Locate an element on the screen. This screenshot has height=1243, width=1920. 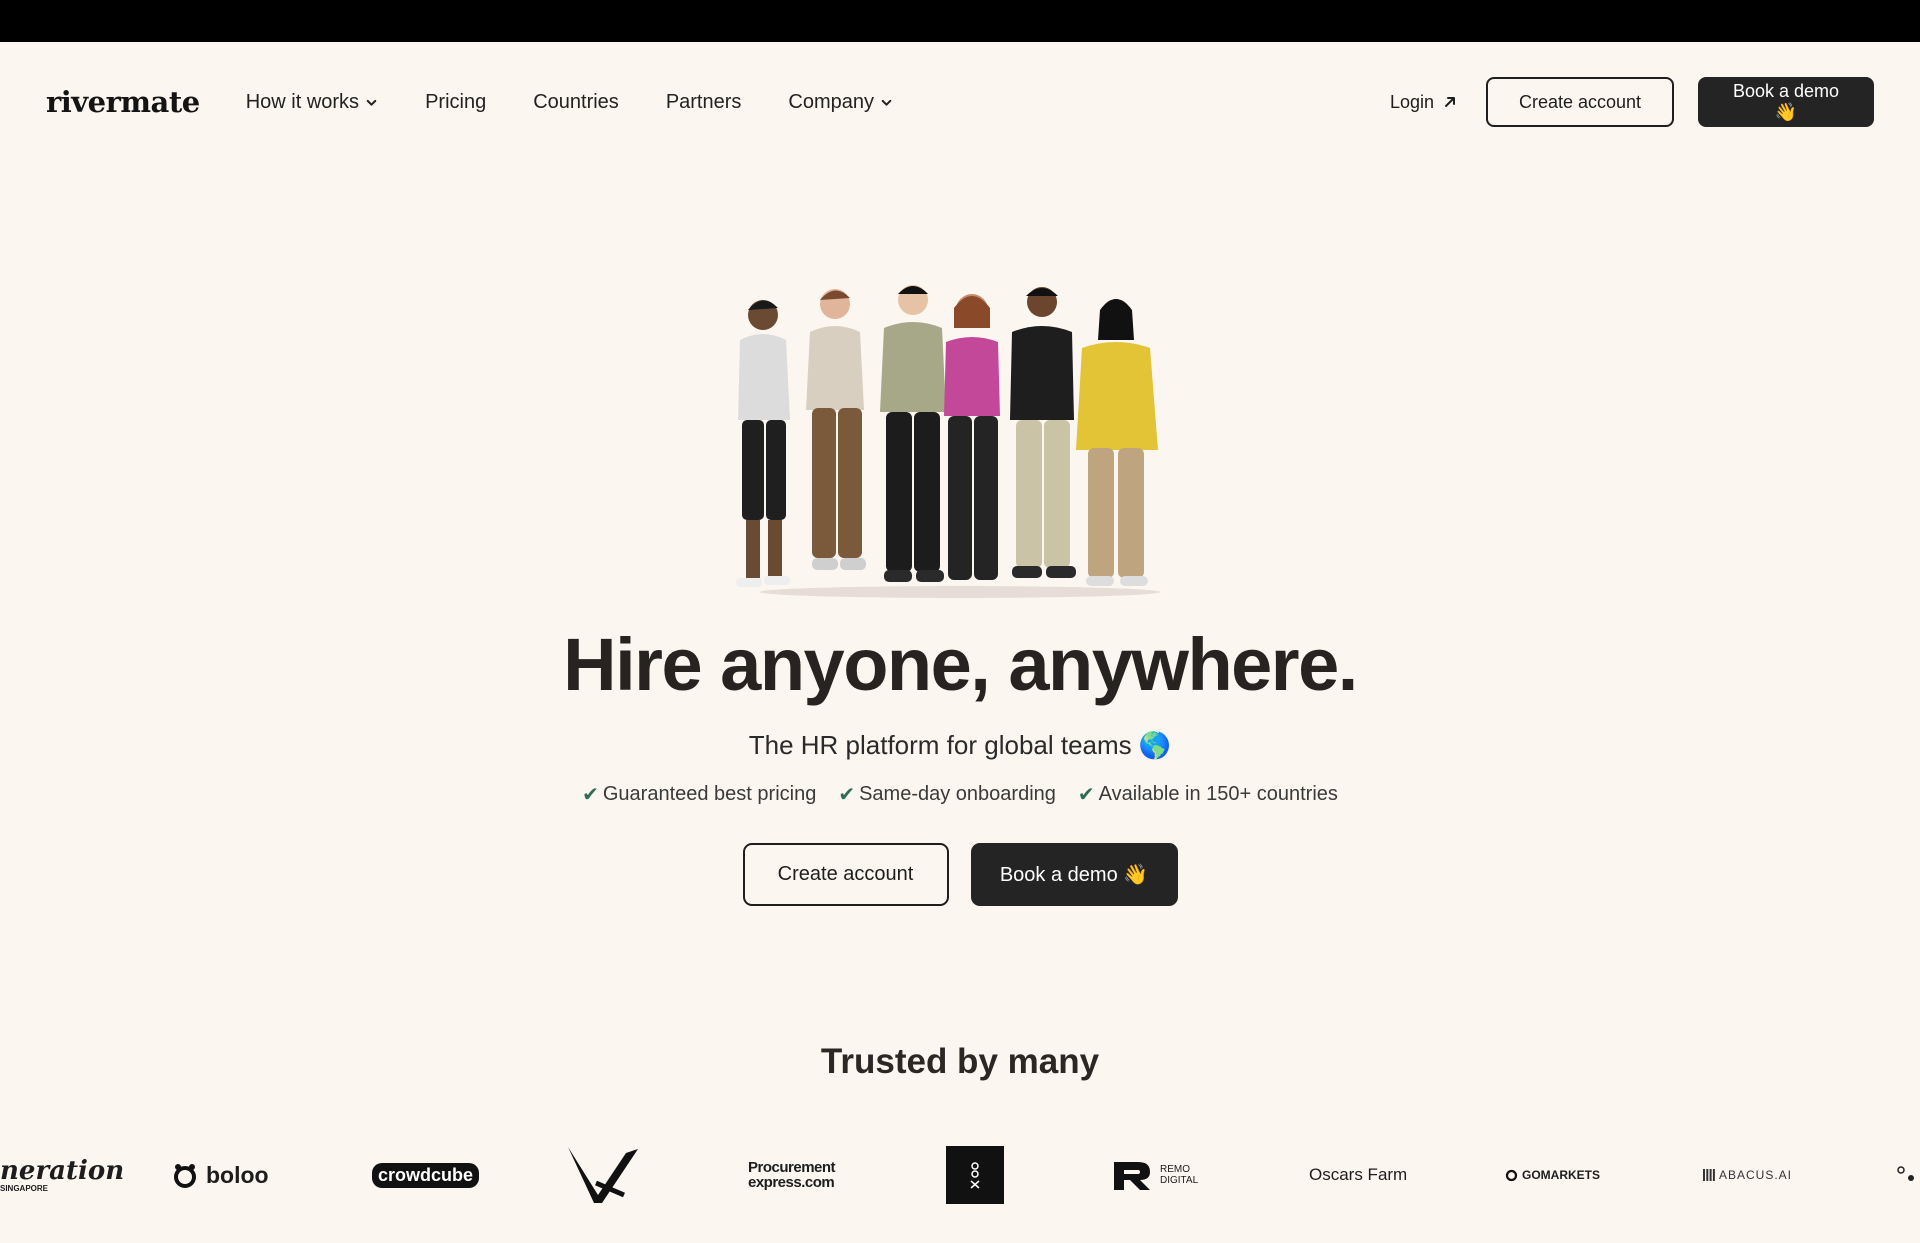
dots-mark-icon is located at coordinates (1905, 1173).